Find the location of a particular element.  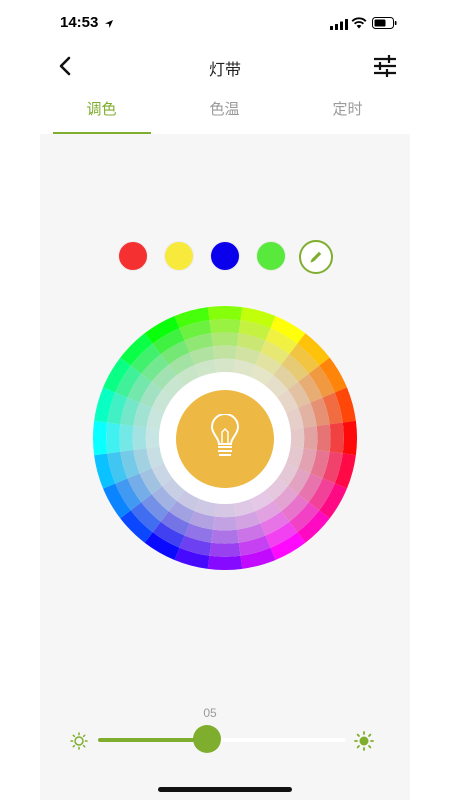

brightness-value: 05 is located at coordinates (210, 713).